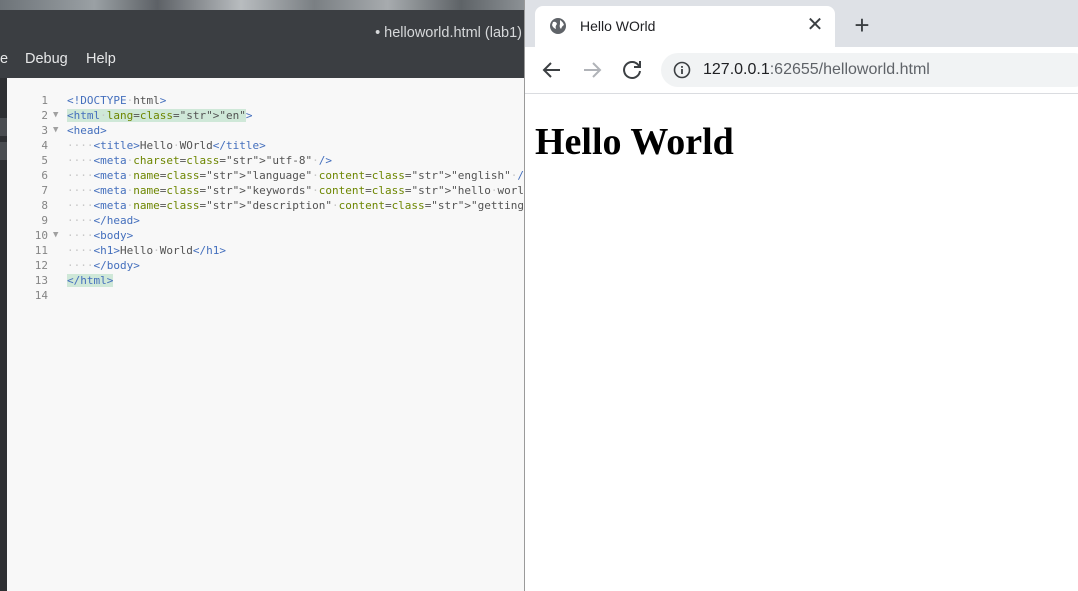 The image size is (1078, 591). I want to click on code-line: 9 ····</head>, so click(265, 220).